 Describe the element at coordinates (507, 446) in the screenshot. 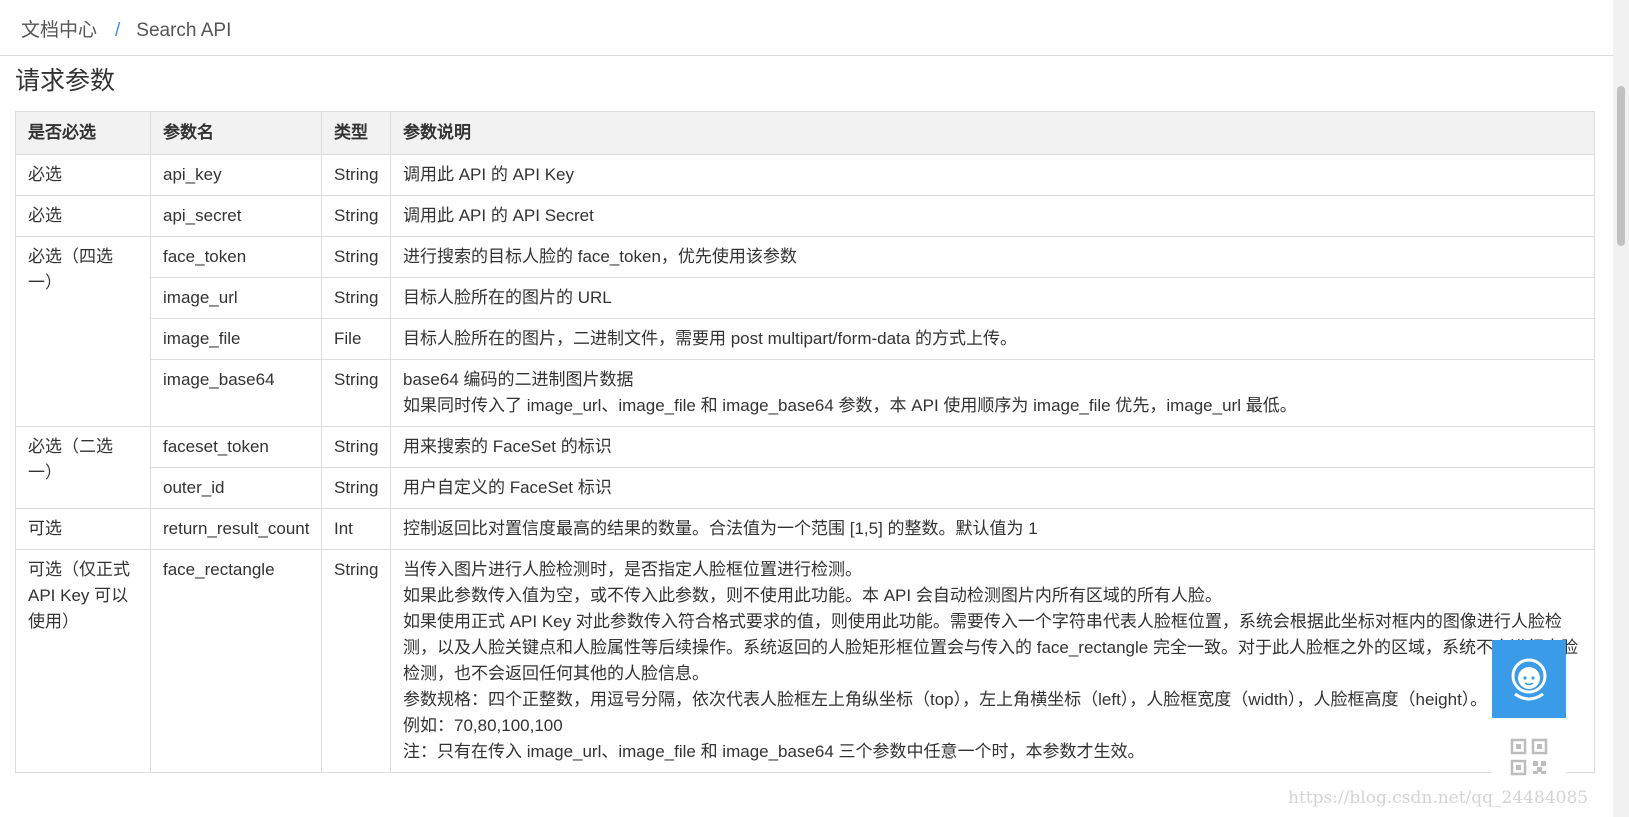

I see `description-line: 用来搜索的 FaceSet 的标识` at that location.